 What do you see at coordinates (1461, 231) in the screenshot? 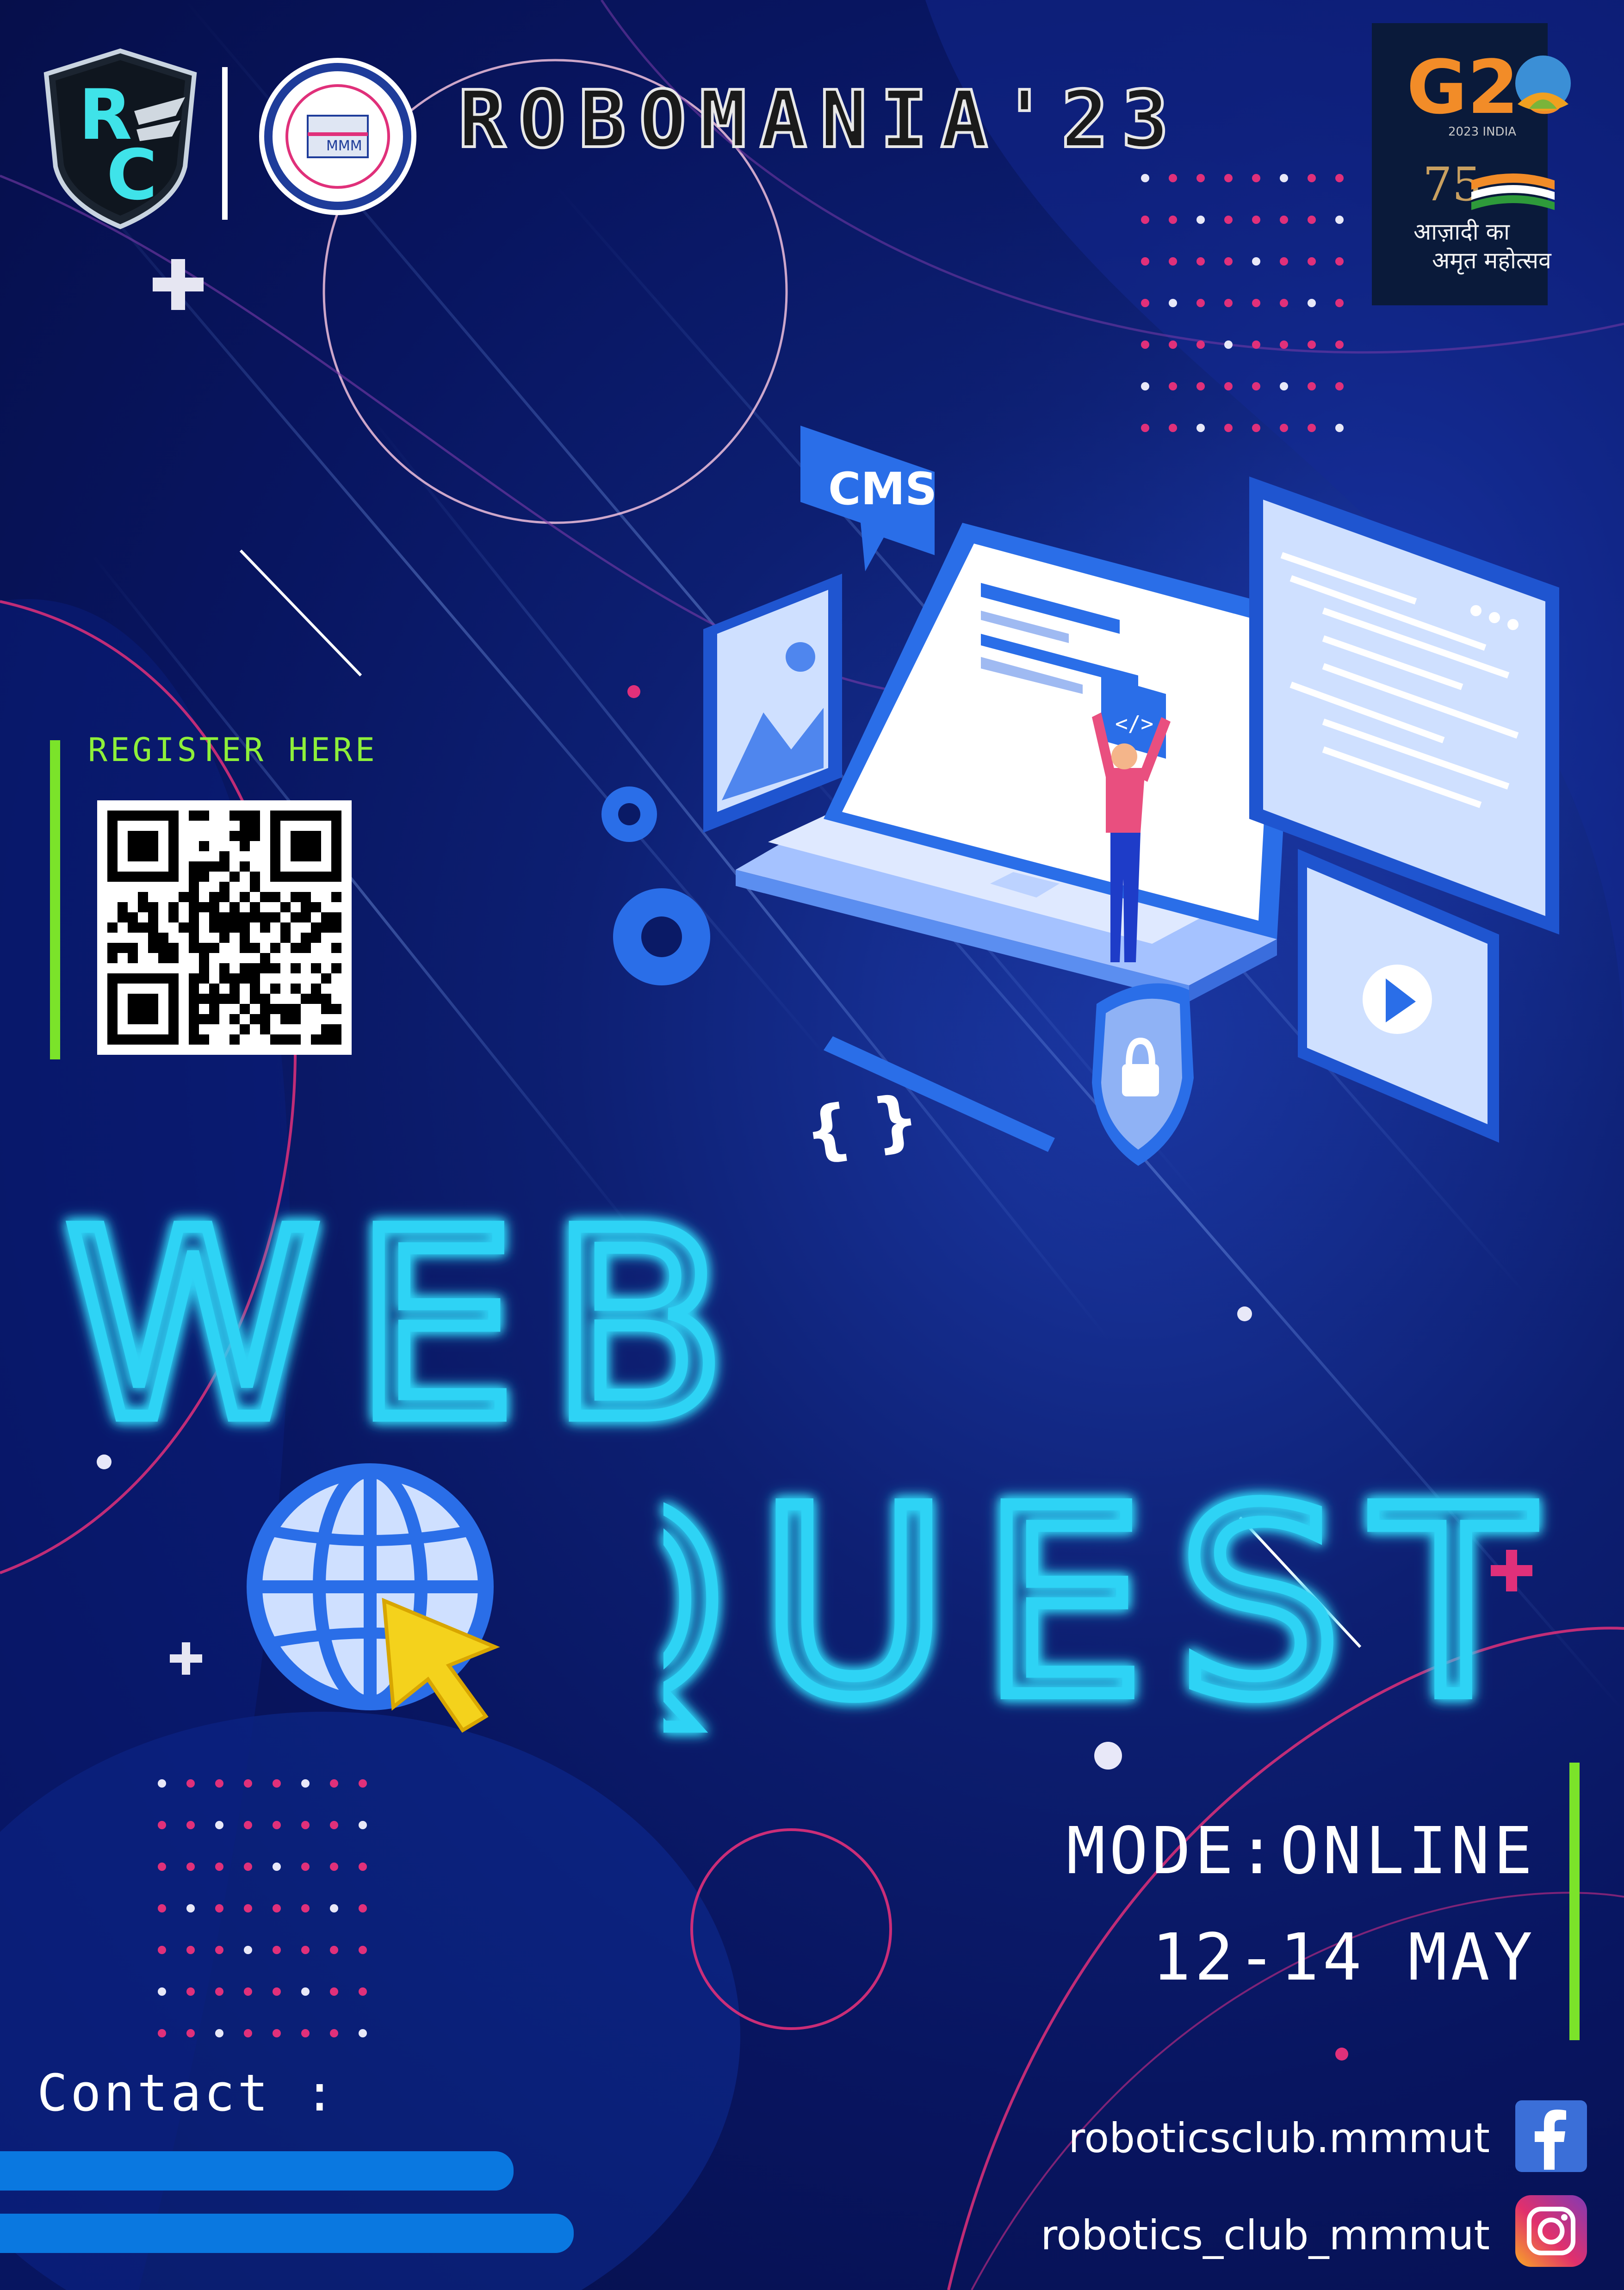
I see `azadi-line1: आज़ादी का` at bounding box center [1461, 231].